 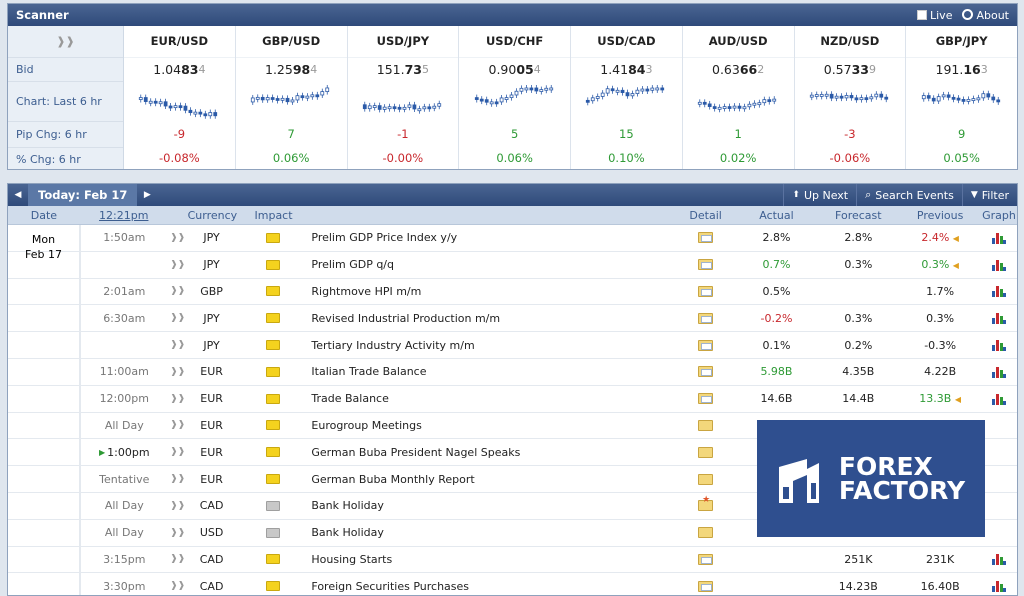 I want to click on event-title: Revised Industrial Production m/m, so click(x=493, y=318).